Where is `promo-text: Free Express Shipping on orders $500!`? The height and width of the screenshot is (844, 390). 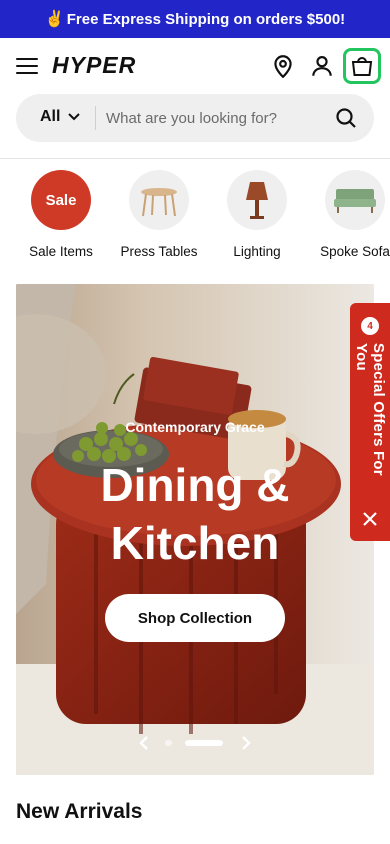
promo-text: Free Express Shipping on orders $500! is located at coordinates (206, 19).